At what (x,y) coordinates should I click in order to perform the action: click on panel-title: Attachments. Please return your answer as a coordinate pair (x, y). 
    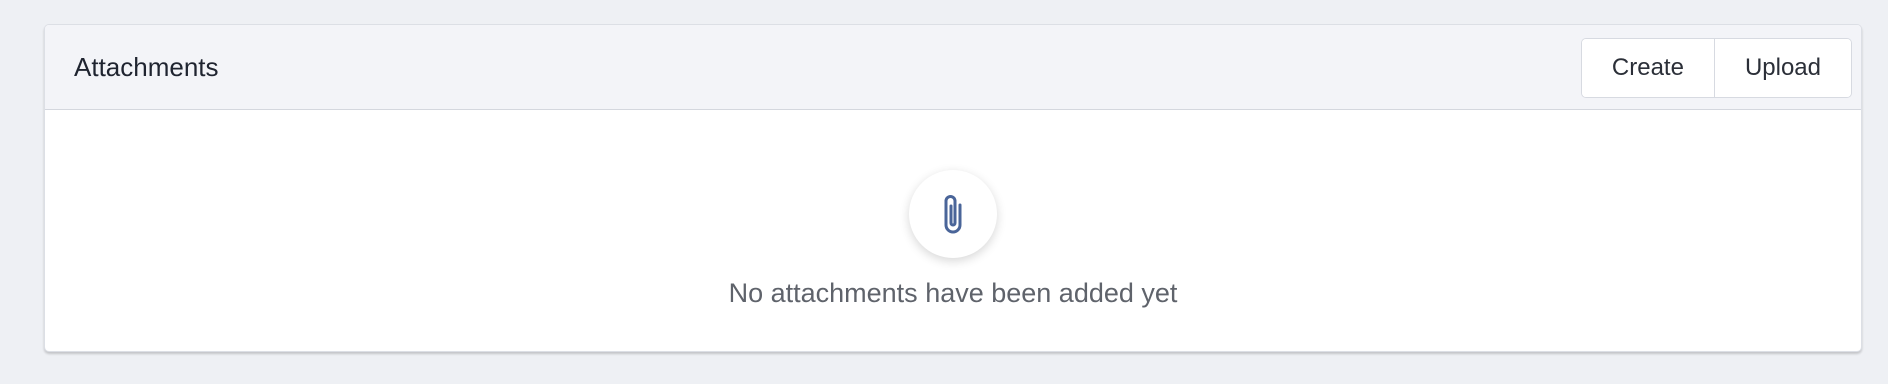
    Looking at the image, I should click on (146, 67).